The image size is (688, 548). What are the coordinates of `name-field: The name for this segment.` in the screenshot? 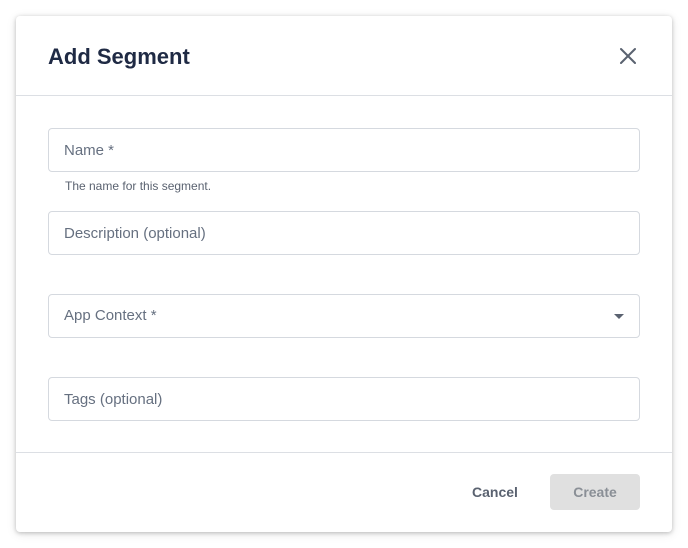 It's located at (344, 160).